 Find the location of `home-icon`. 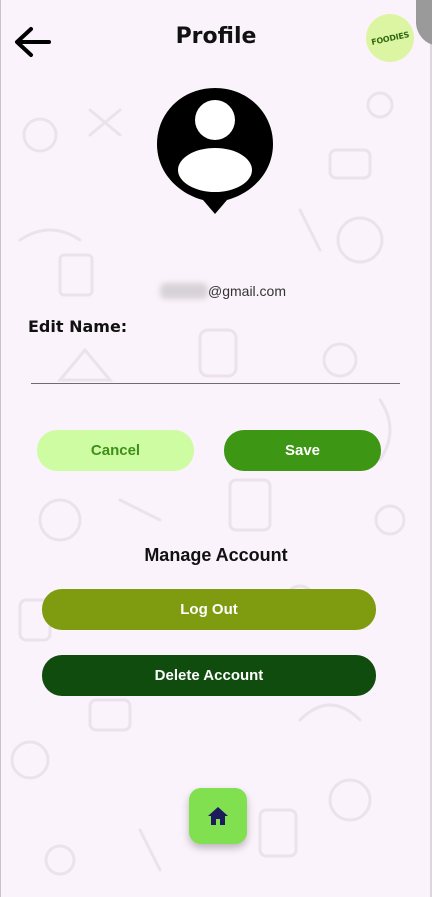

home-icon is located at coordinates (218, 816).